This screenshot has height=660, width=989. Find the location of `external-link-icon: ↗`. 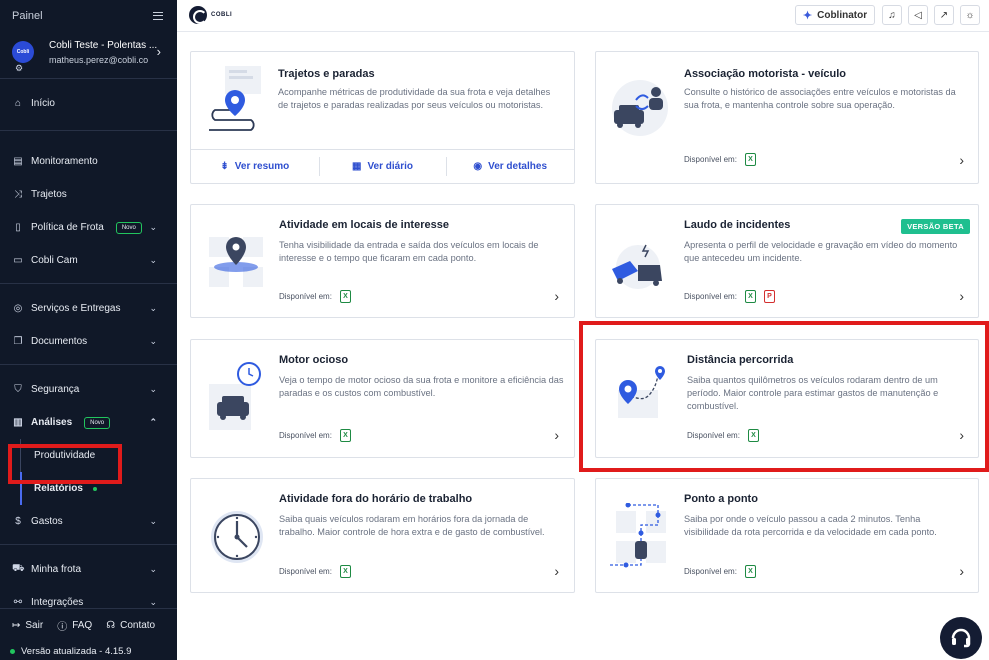

external-link-icon: ↗ is located at coordinates (944, 15).